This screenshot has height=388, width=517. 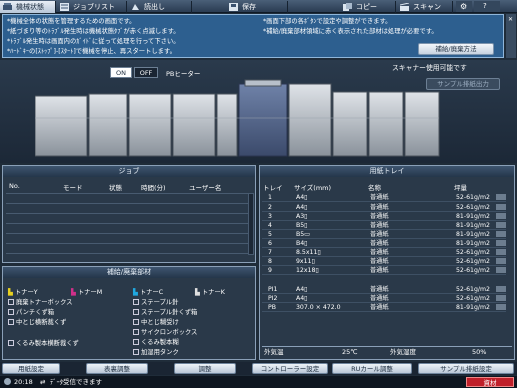 I want to click on glue-tray-icon, so click(x=136, y=322).